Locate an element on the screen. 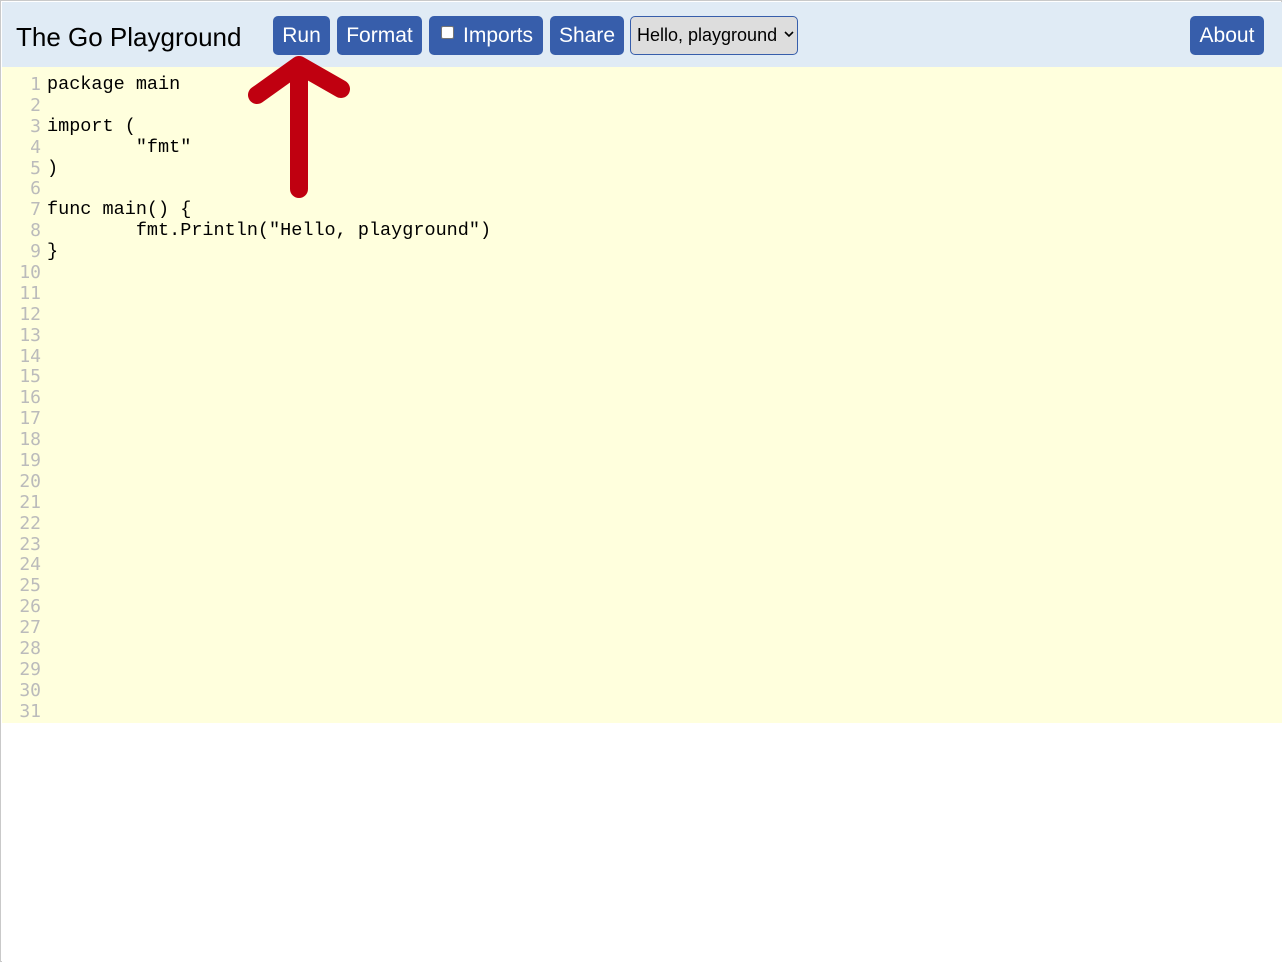 Image resolution: width=1282 pixels, height=962 pixels. line-number: 4 is located at coordinates (35, 147).